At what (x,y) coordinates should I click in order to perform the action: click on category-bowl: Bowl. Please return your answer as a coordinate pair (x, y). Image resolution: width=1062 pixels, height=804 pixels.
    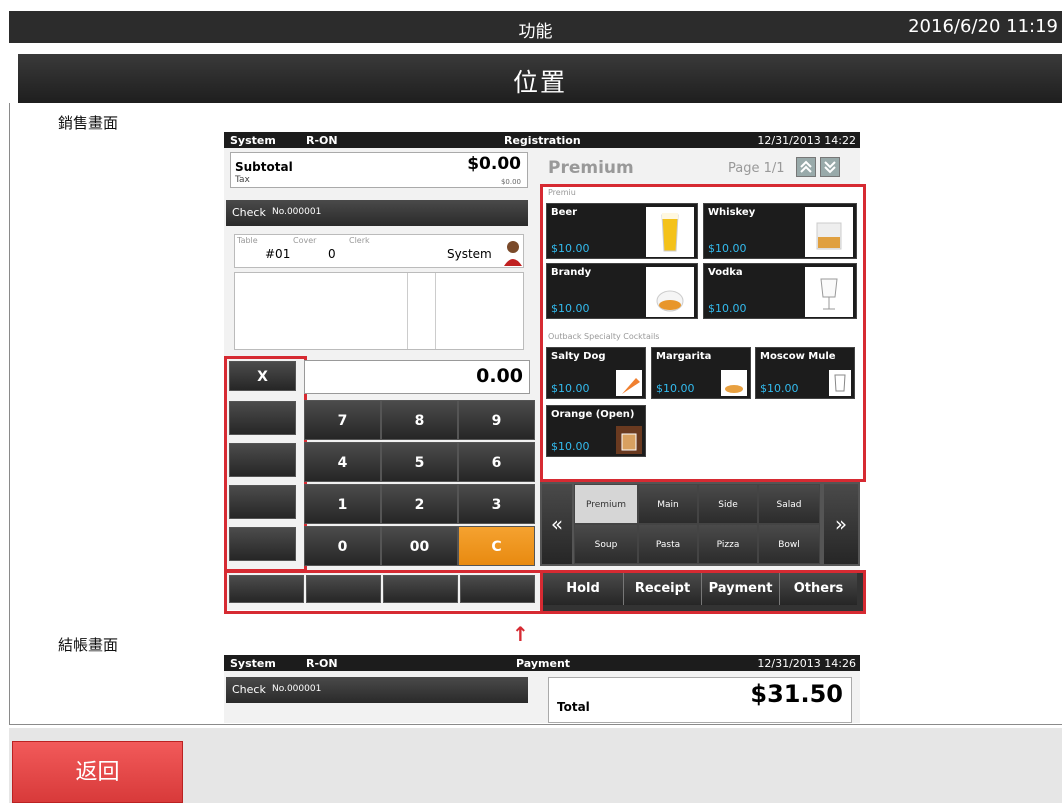
    Looking at the image, I should click on (789, 544).